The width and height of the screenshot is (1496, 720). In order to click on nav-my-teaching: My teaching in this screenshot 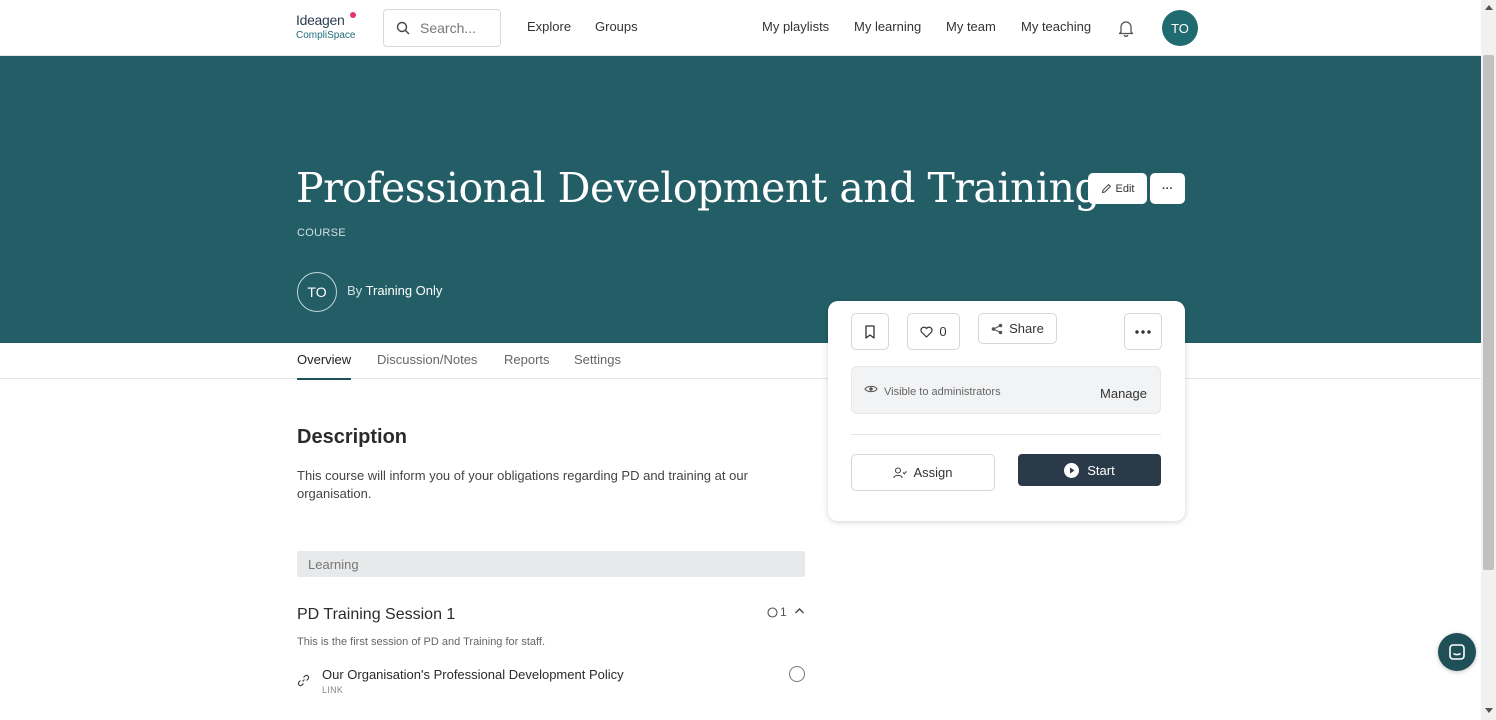, I will do `click(1056, 26)`.